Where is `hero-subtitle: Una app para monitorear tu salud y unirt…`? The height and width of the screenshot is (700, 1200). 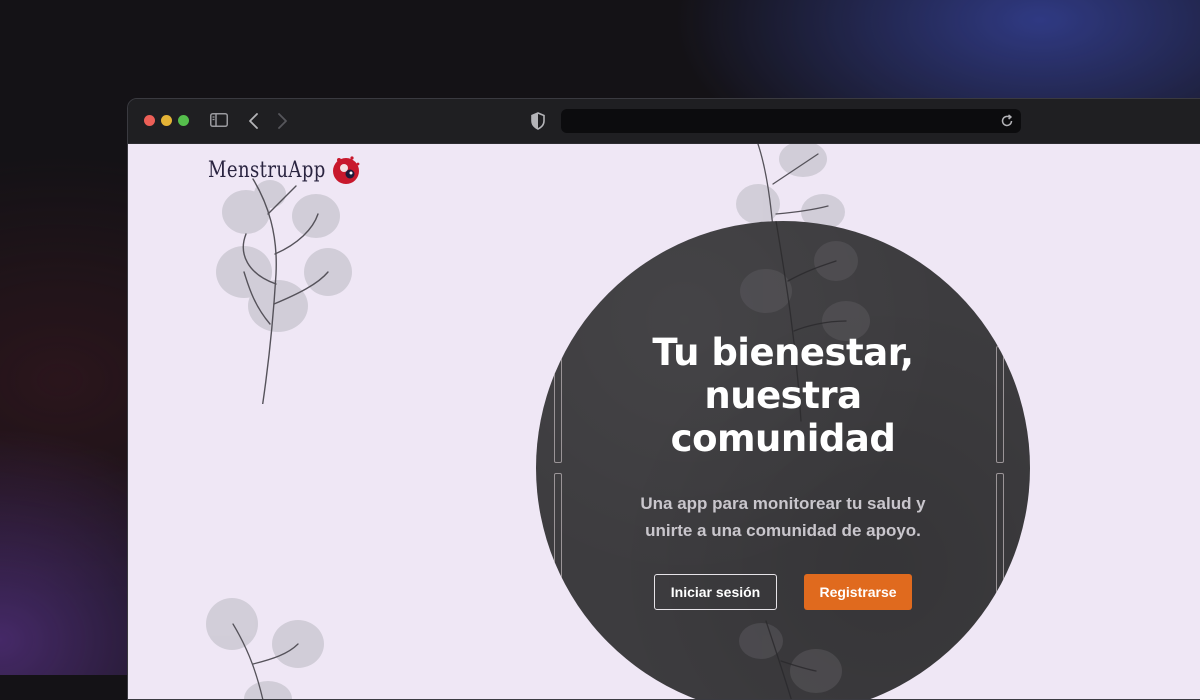
hero-subtitle: Una app para monitorear tu salud y unirt… is located at coordinates (783, 517).